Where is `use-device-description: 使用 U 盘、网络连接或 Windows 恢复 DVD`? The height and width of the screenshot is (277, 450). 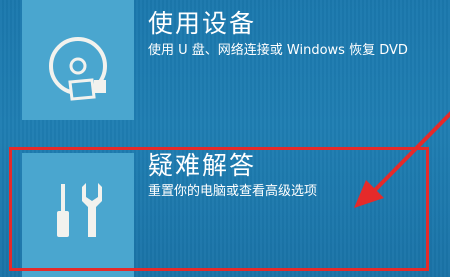
use-device-description: 使用 U 盘、网络连接或 Windows 恢复 DVD is located at coordinates (278, 50).